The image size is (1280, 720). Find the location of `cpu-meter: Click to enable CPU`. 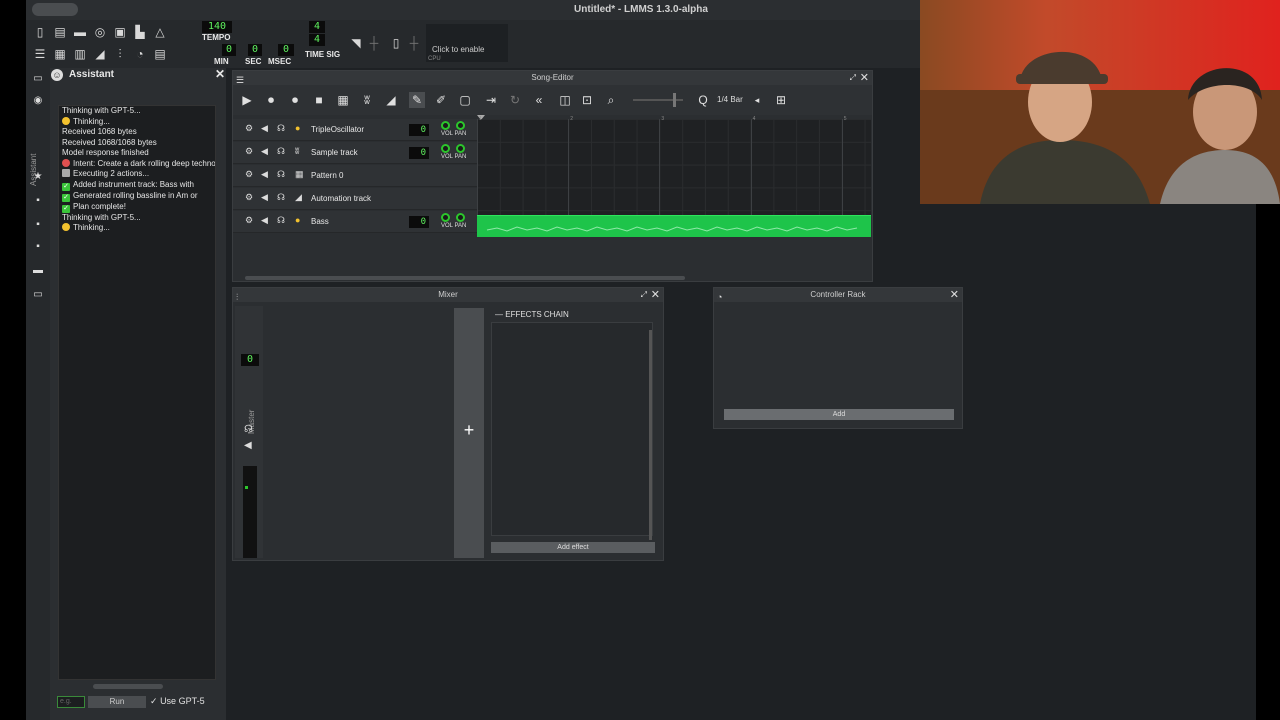

cpu-meter: Click to enable CPU is located at coordinates (467, 43).